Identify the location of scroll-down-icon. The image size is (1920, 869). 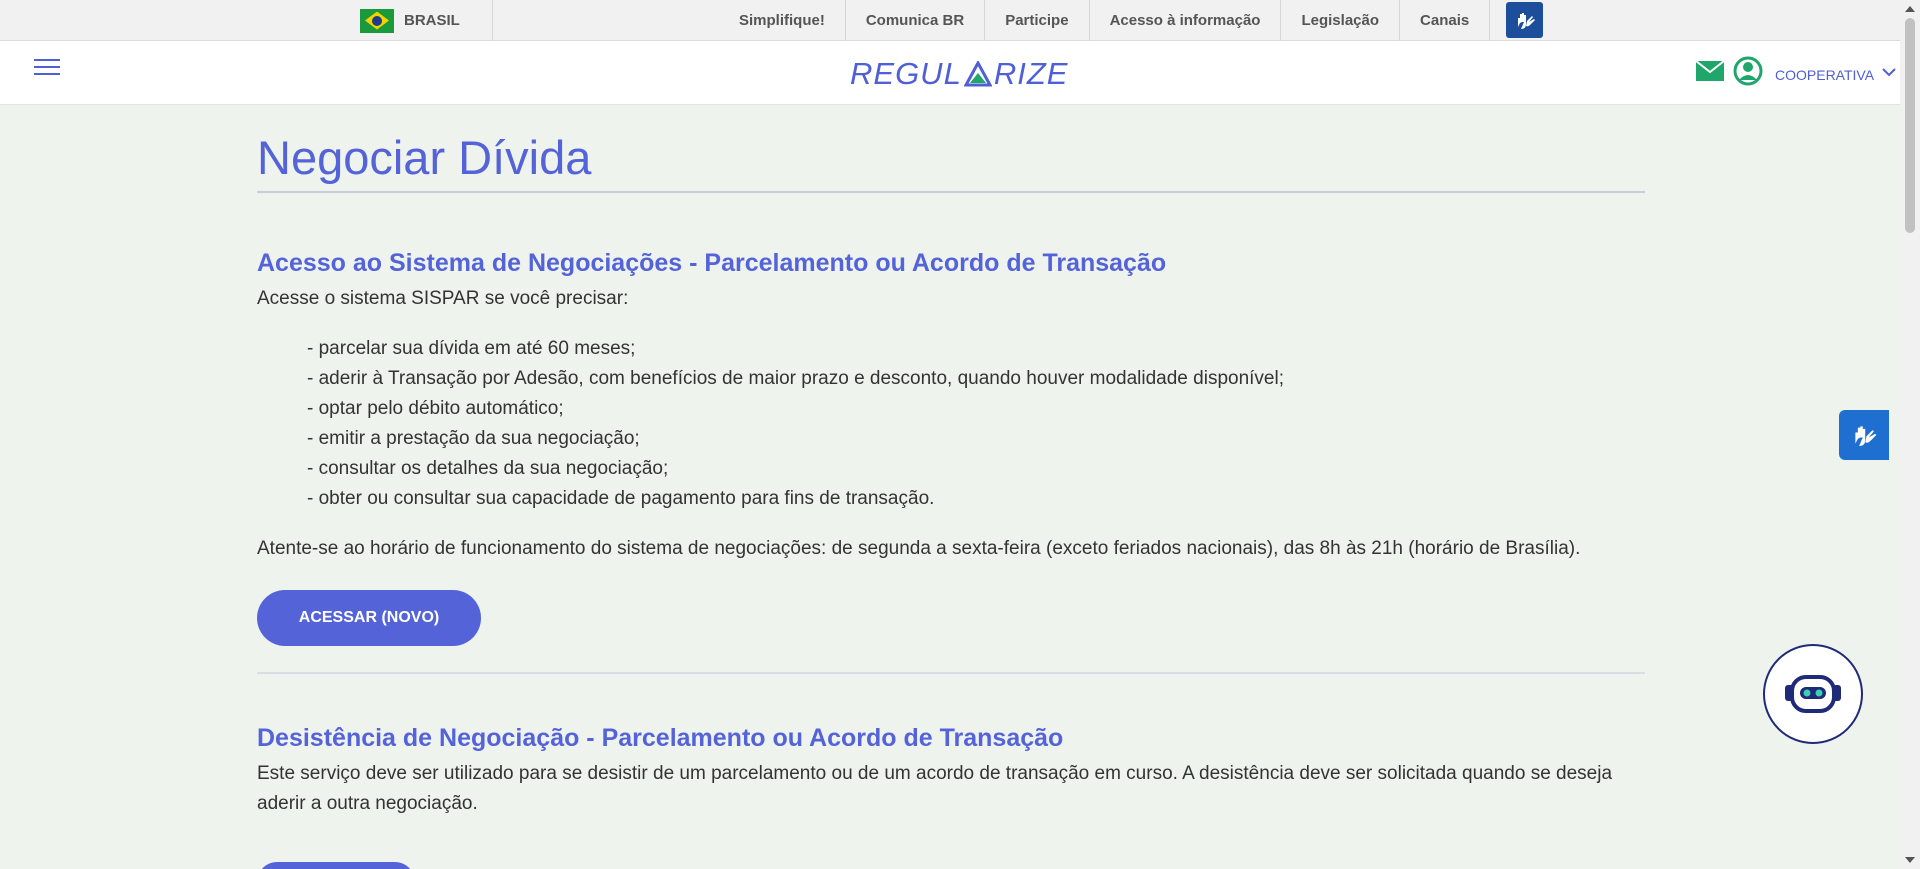
(1910, 860).